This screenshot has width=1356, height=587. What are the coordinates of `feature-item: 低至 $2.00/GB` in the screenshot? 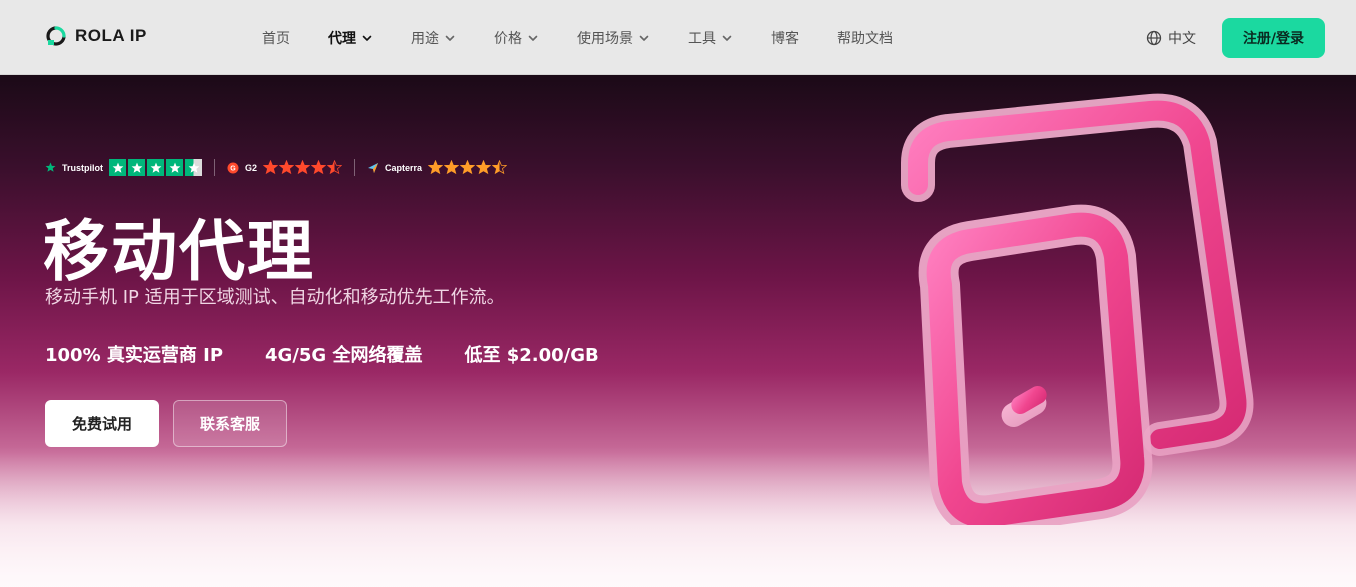 It's located at (531, 355).